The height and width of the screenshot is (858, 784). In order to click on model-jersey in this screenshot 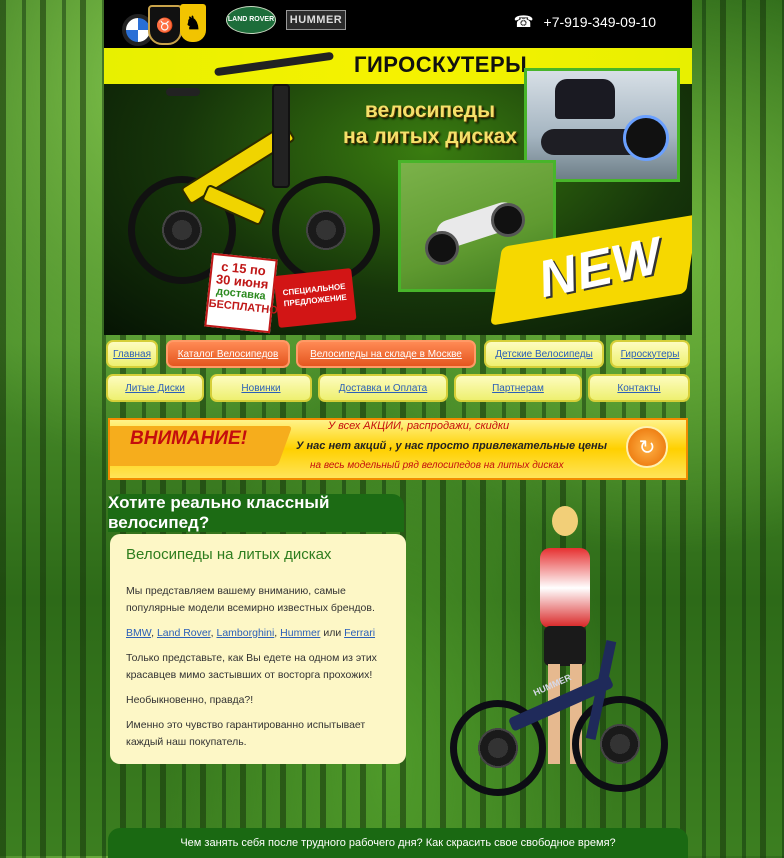, I will do `click(565, 588)`.